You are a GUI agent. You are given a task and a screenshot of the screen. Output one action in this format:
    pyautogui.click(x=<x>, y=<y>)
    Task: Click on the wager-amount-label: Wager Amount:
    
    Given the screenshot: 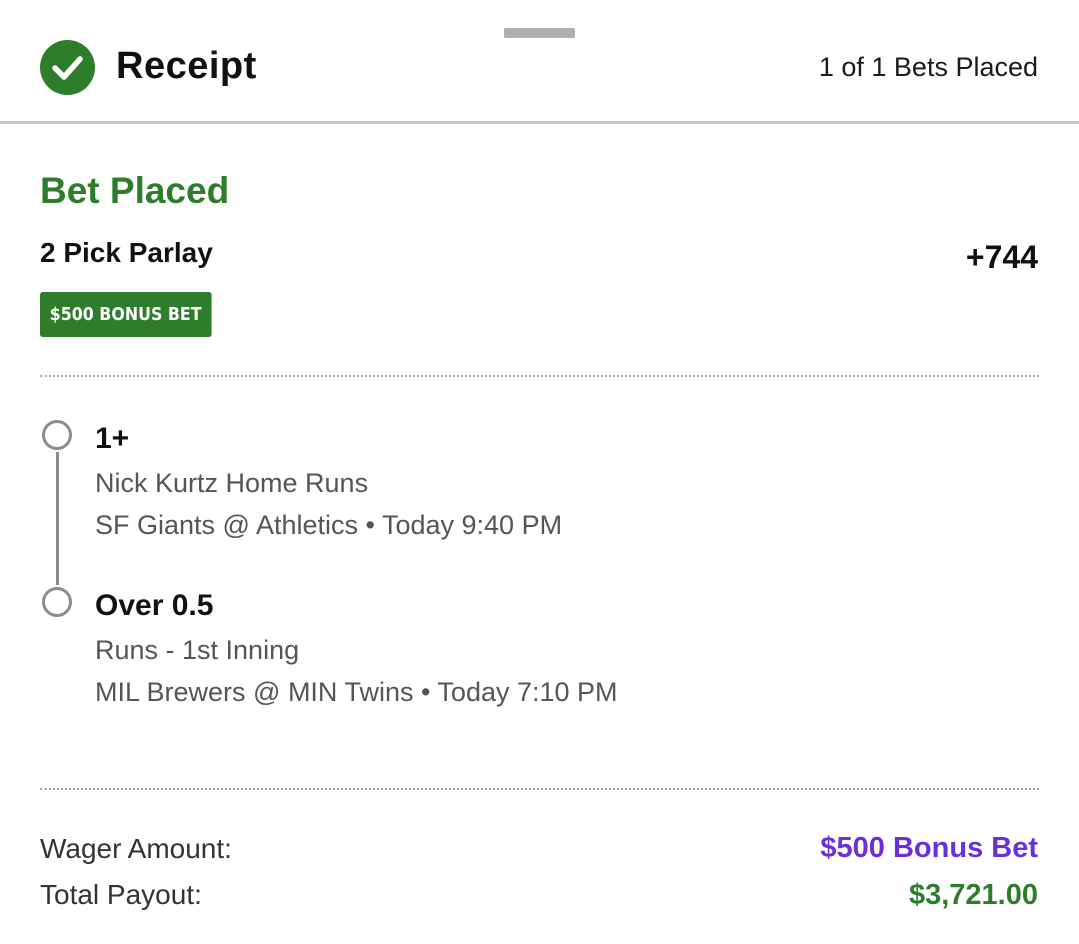 What is the action you would take?
    pyautogui.click(x=136, y=848)
    